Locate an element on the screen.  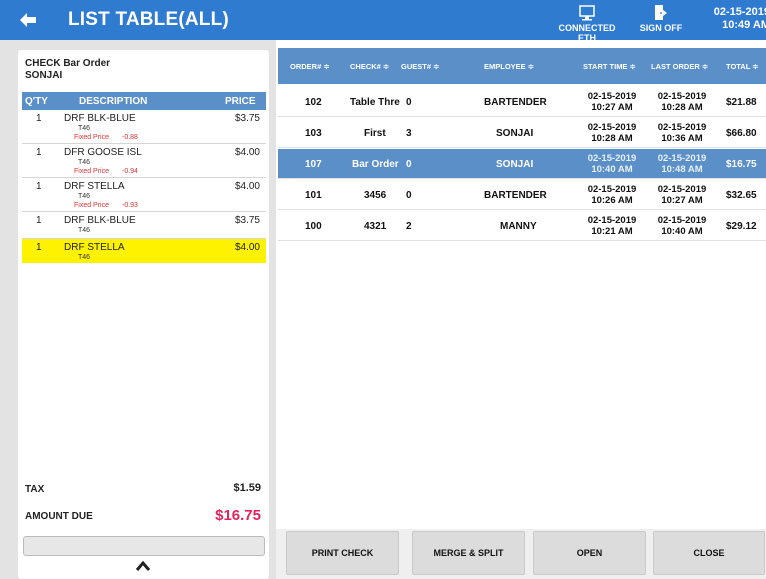
tax-label: TAX is located at coordinates (35, 489).